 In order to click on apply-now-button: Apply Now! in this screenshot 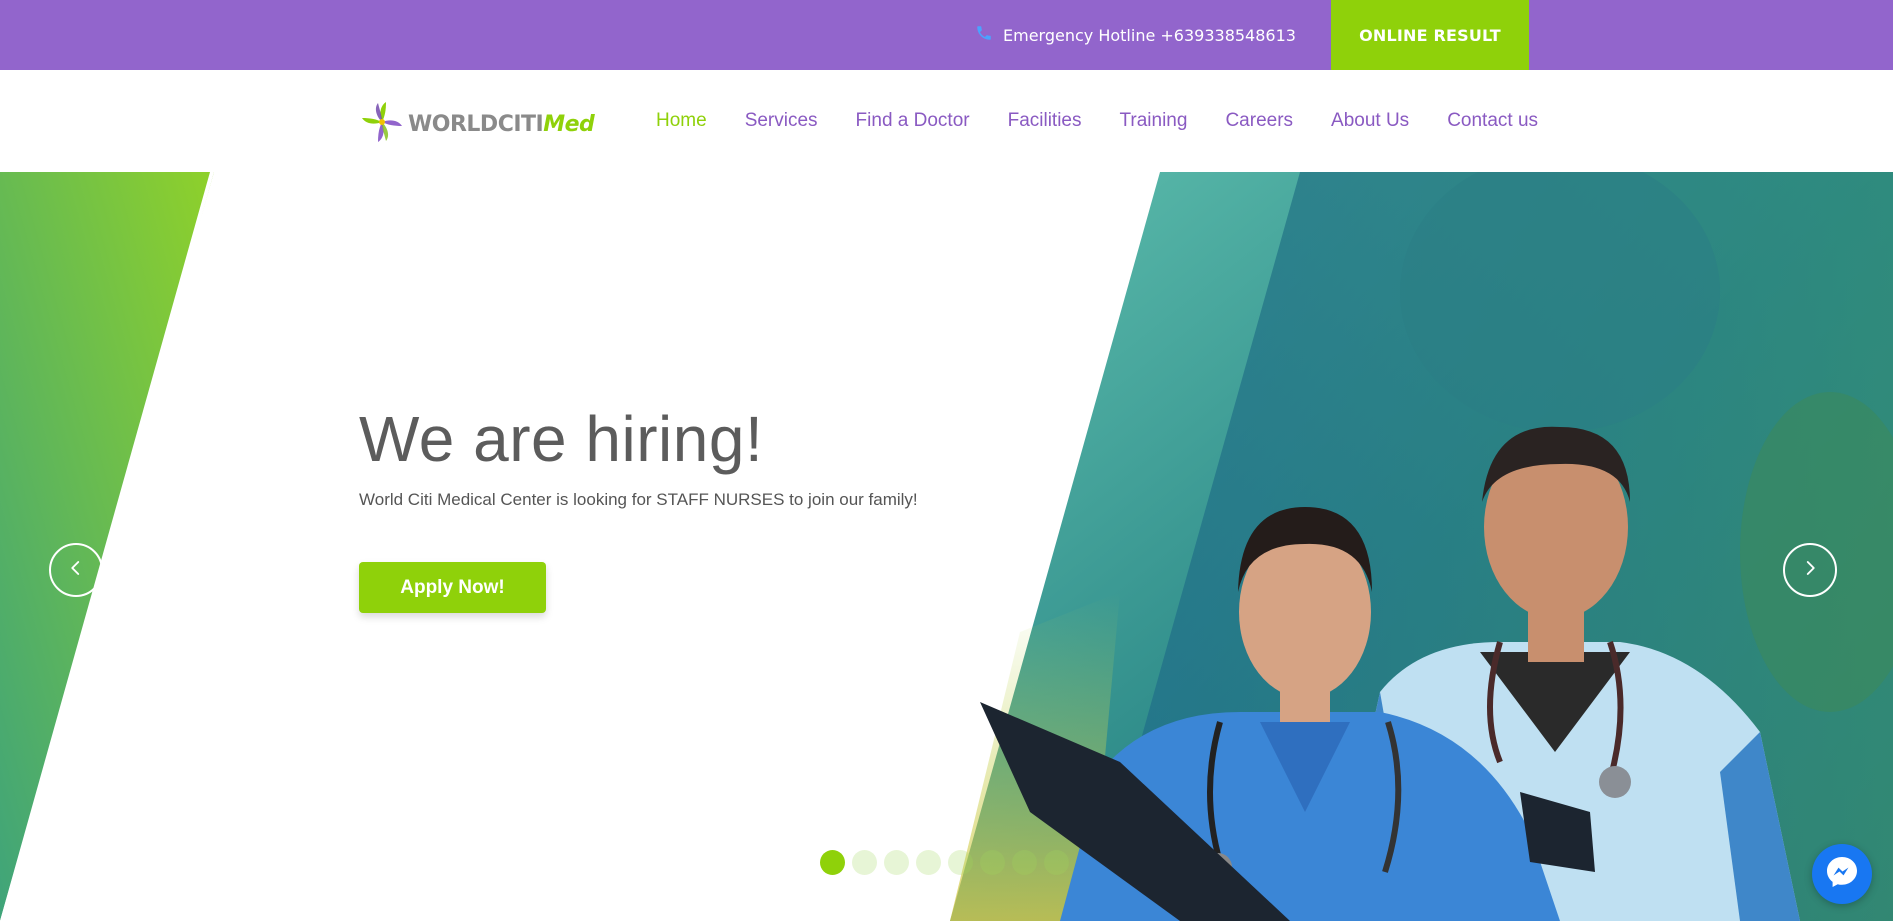, I will do `click(452, 587)`.